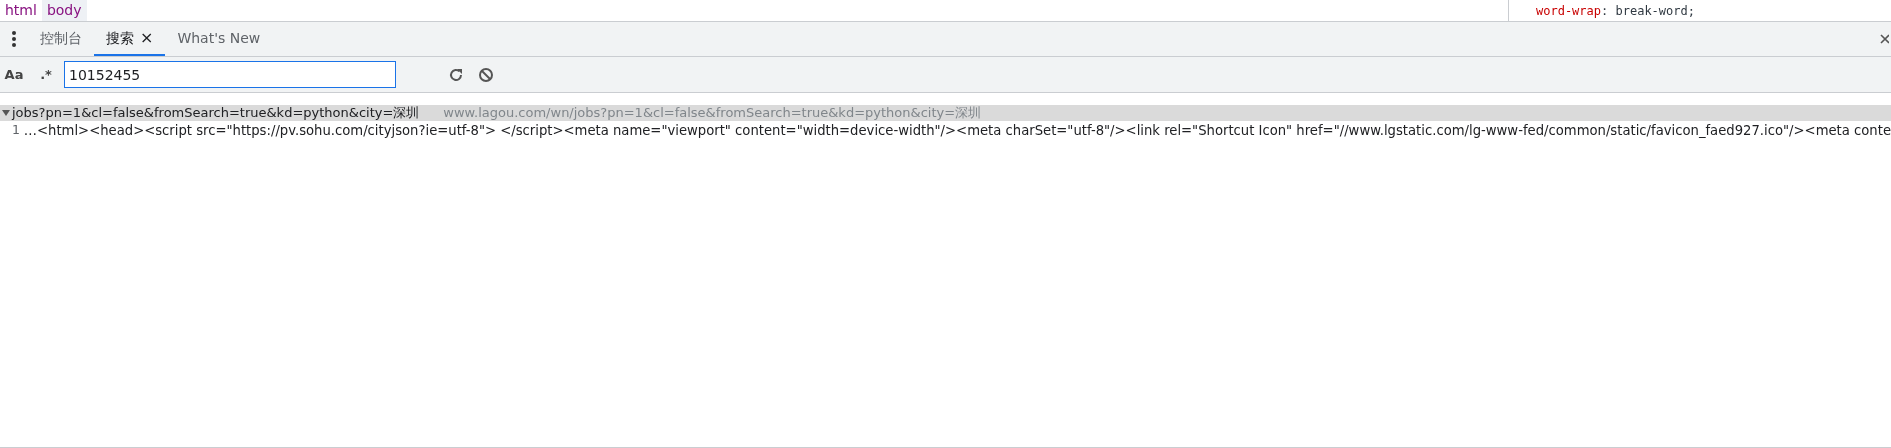  Describe the element at coordinates (6, 113) in the screenshot. I see `collapse-triangle-icon` at that location.